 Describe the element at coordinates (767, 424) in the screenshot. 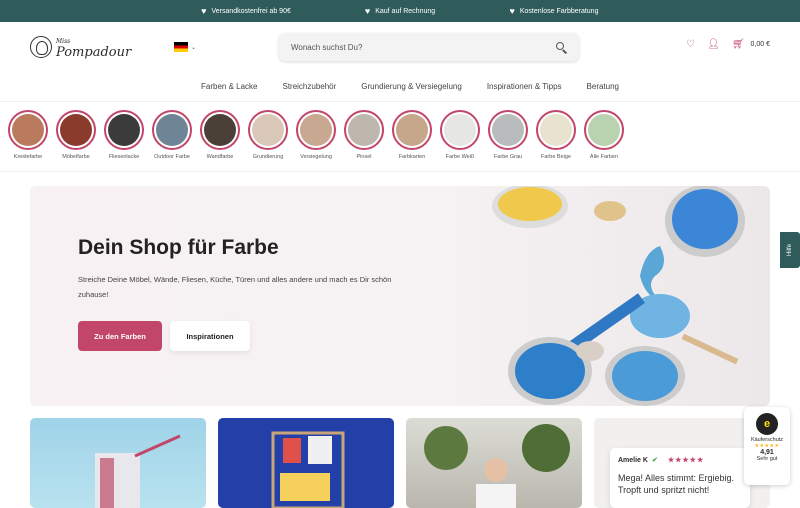

I see `trusted-shops-seal-icon: e` at that location.